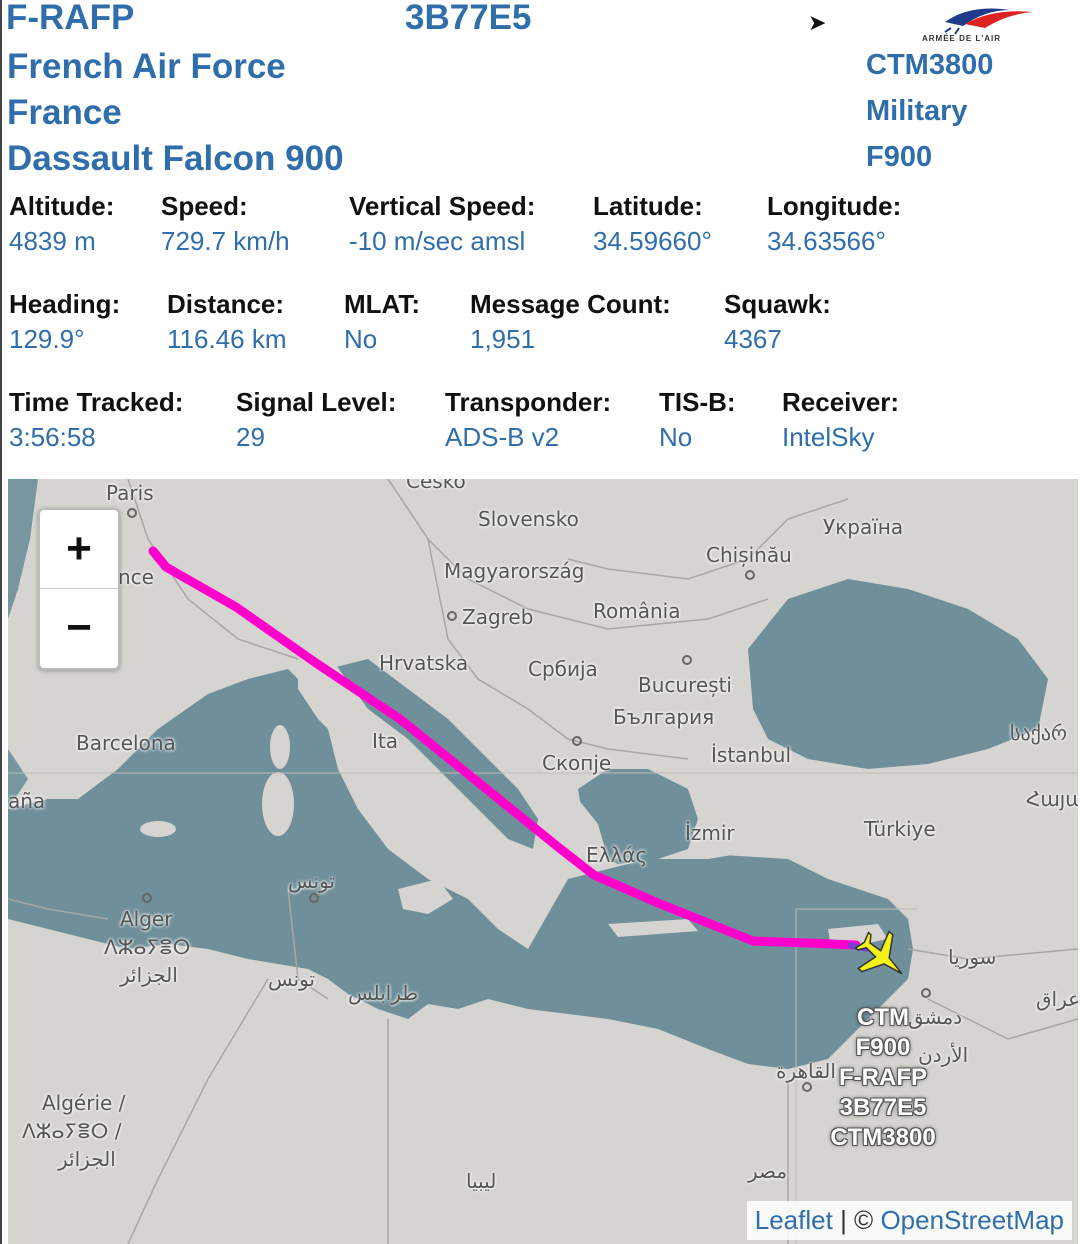 The width and height of the screenshot is (1080, 1244). Describe the element at coordinates (52, 437) in the screenshot. I see `time-tracked-value: 3:56:58` at that location.